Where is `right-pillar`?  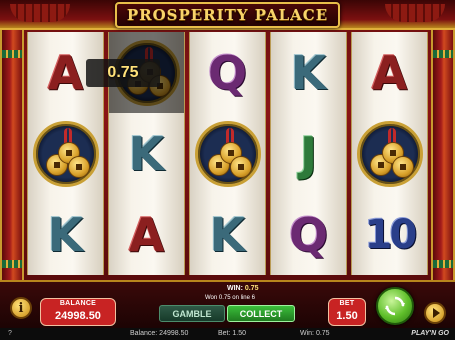 right-pillar is located at coordinates (443, 155).